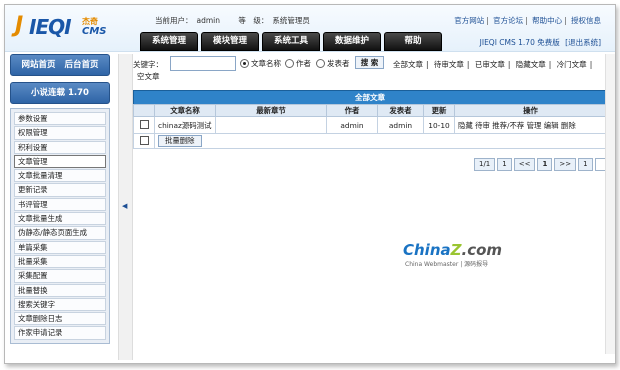 The width and height of the screenshot is (620, 370). Describe the element at coordinates (60, 133) in the screenshot. I see `sidebar-item-permissions: 权限管理` at that location.